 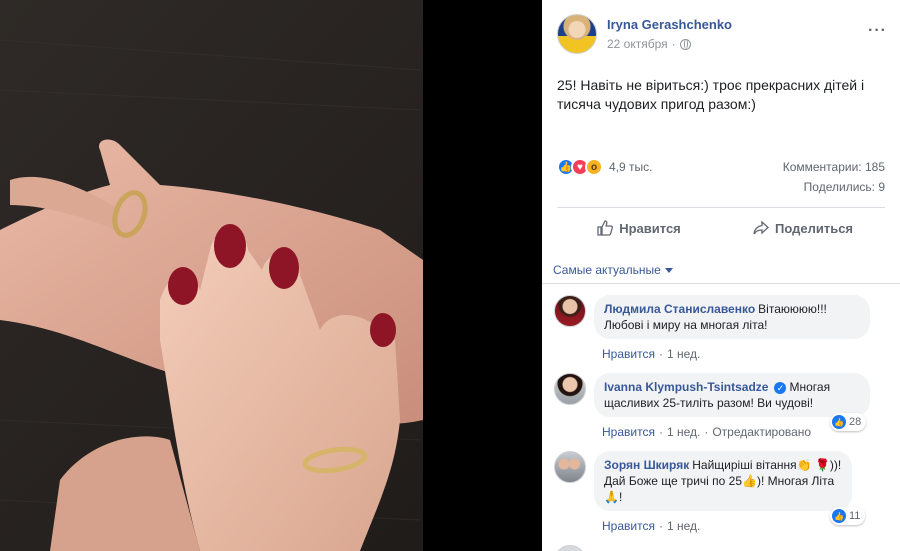 What do you see at coordinates (814, 228) in the screenshot?
I see `share-button-label: Поделиться` at bounding box center [814, 228].